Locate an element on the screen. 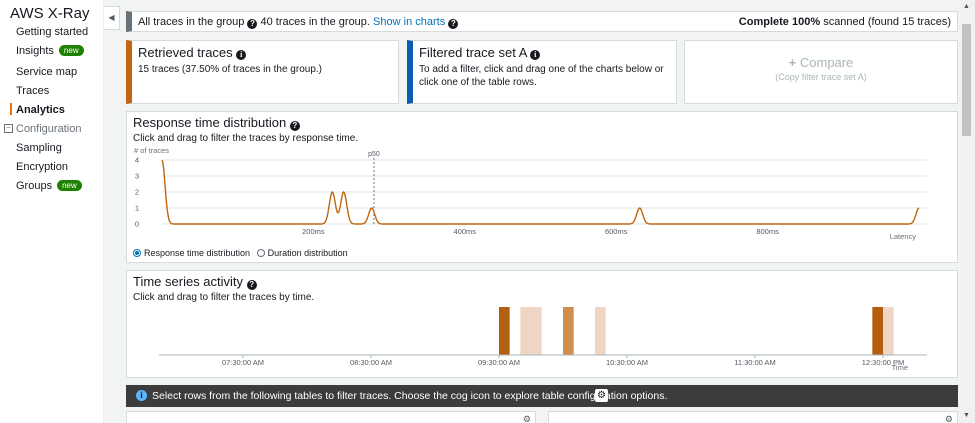 The height and width of the screenshot is (423, 975). nav-insights-label: Insights is located at coordinates (35, 51).